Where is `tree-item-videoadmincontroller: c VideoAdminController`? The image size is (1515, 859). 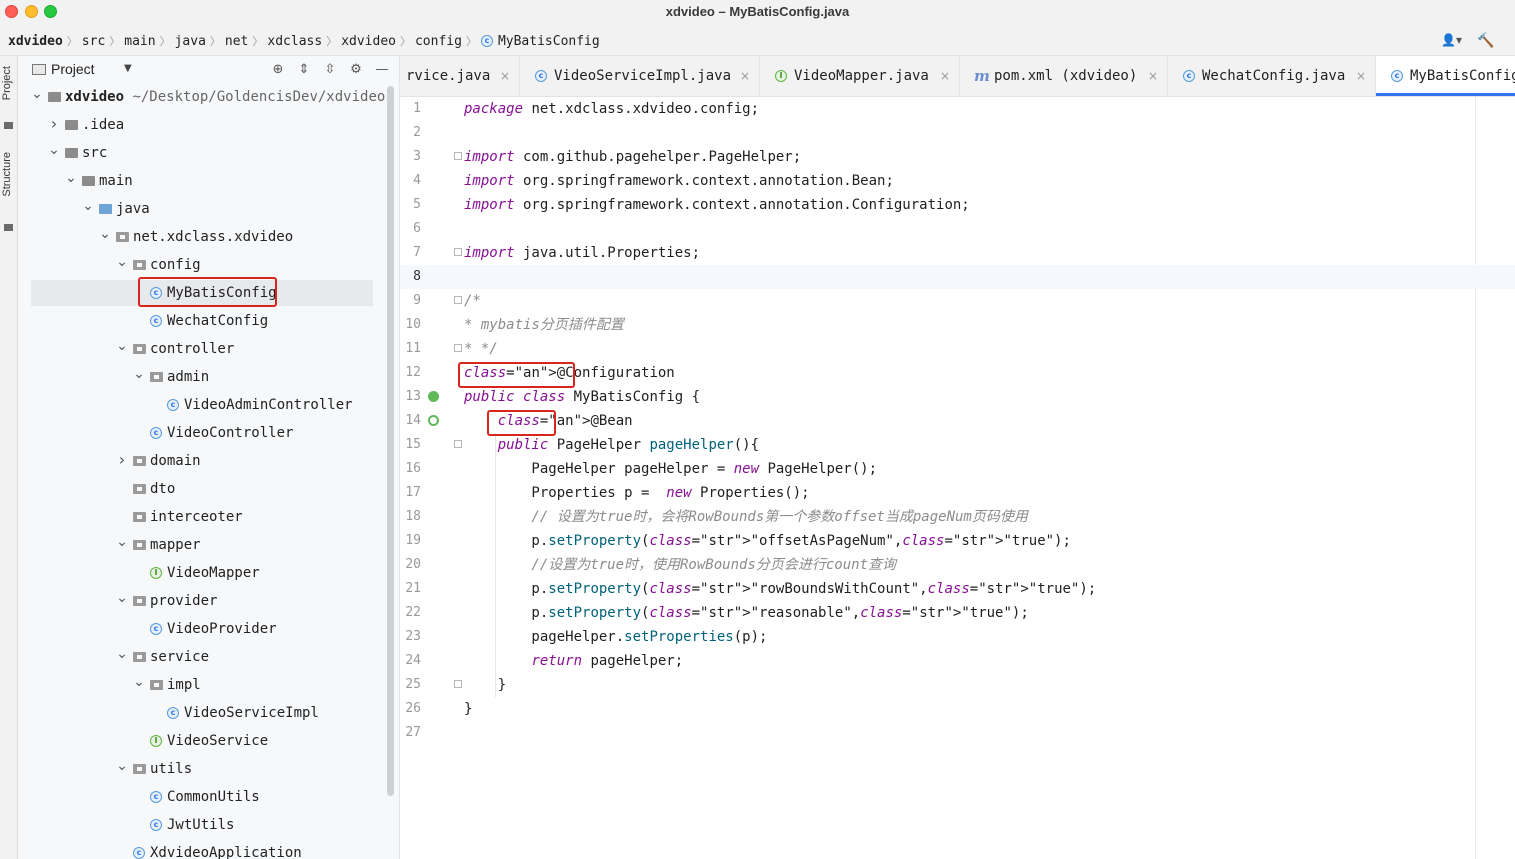
tree-item-videoadmincontroller: c VideoAdminController is located at coordinates (208, 405).